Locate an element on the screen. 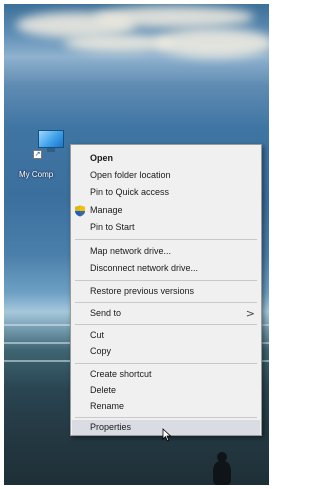  menu-item-pin-to-quick-access: Pin to Quick access is located at coordinates (166, 192).